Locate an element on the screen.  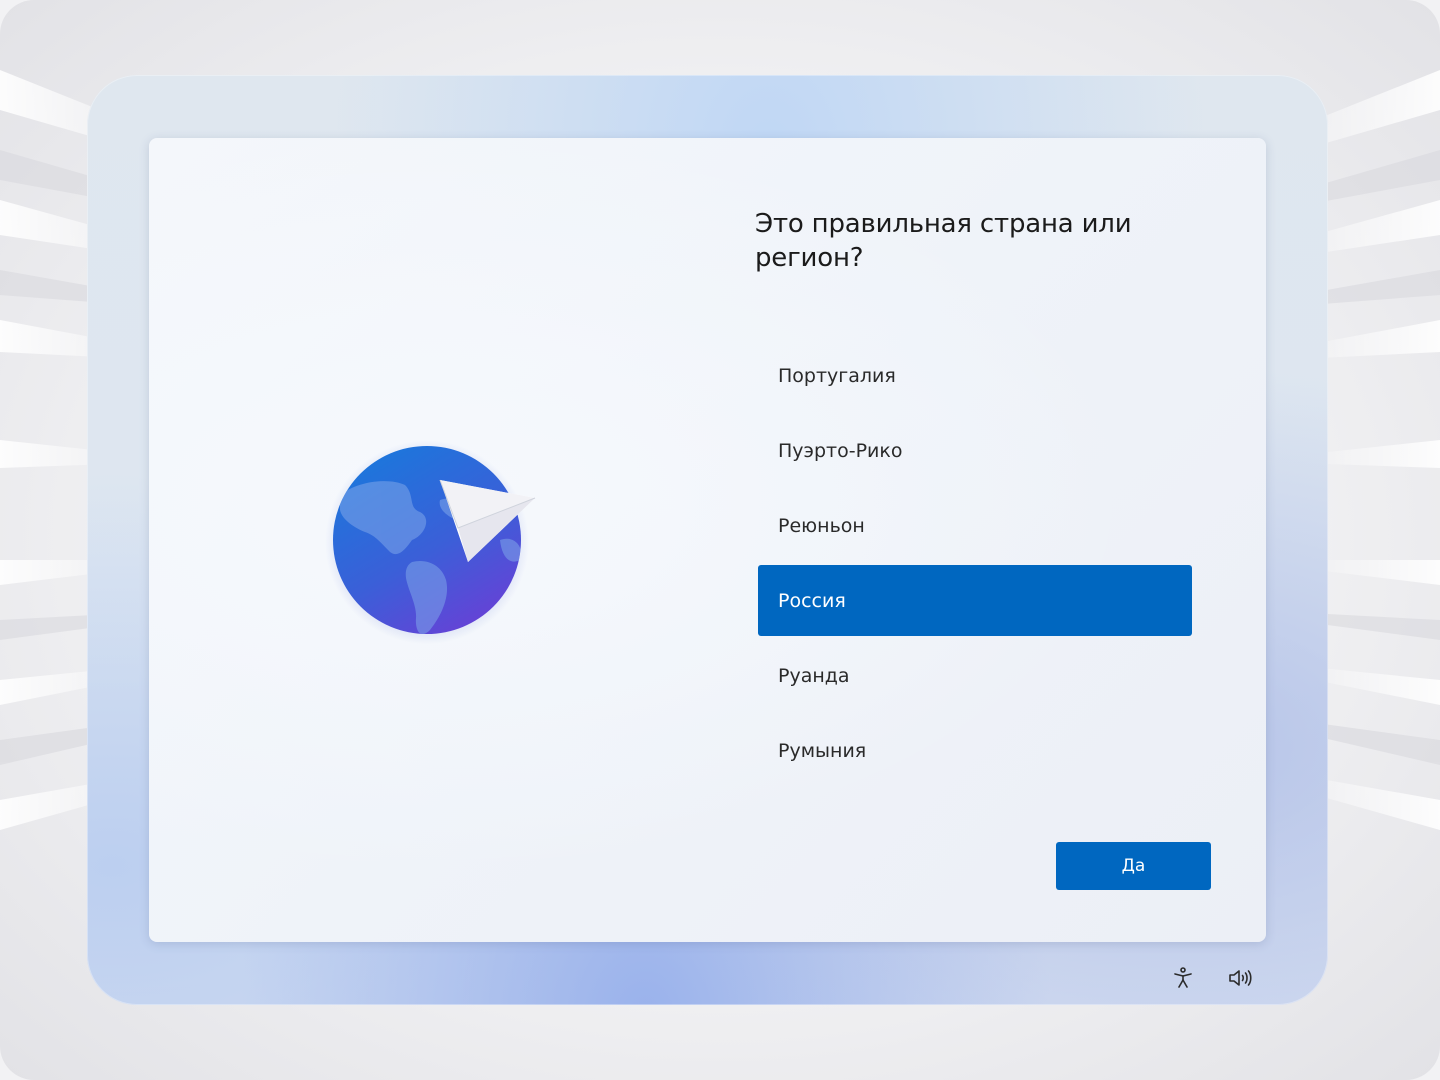
country-item-label: Румыния is located at coordinates (822, 750).